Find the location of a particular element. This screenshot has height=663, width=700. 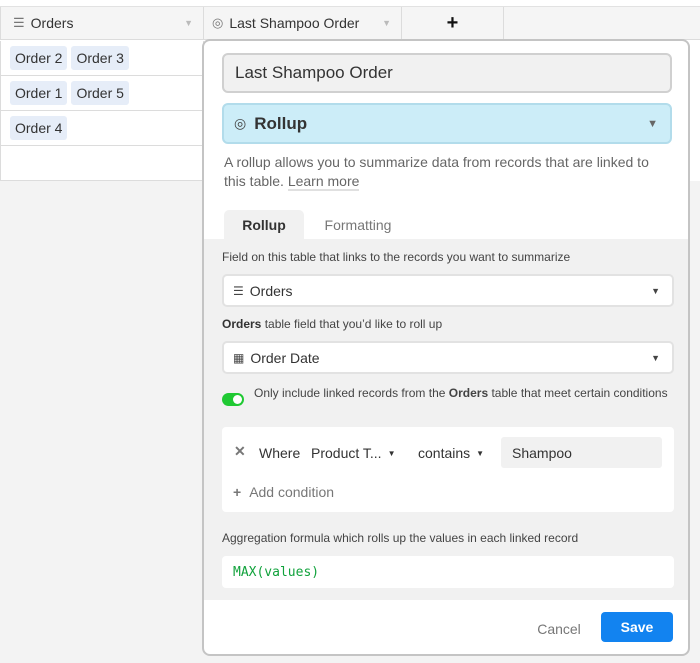

field-name-input: Last Shampoo Order is located at coordinates (447, 73).